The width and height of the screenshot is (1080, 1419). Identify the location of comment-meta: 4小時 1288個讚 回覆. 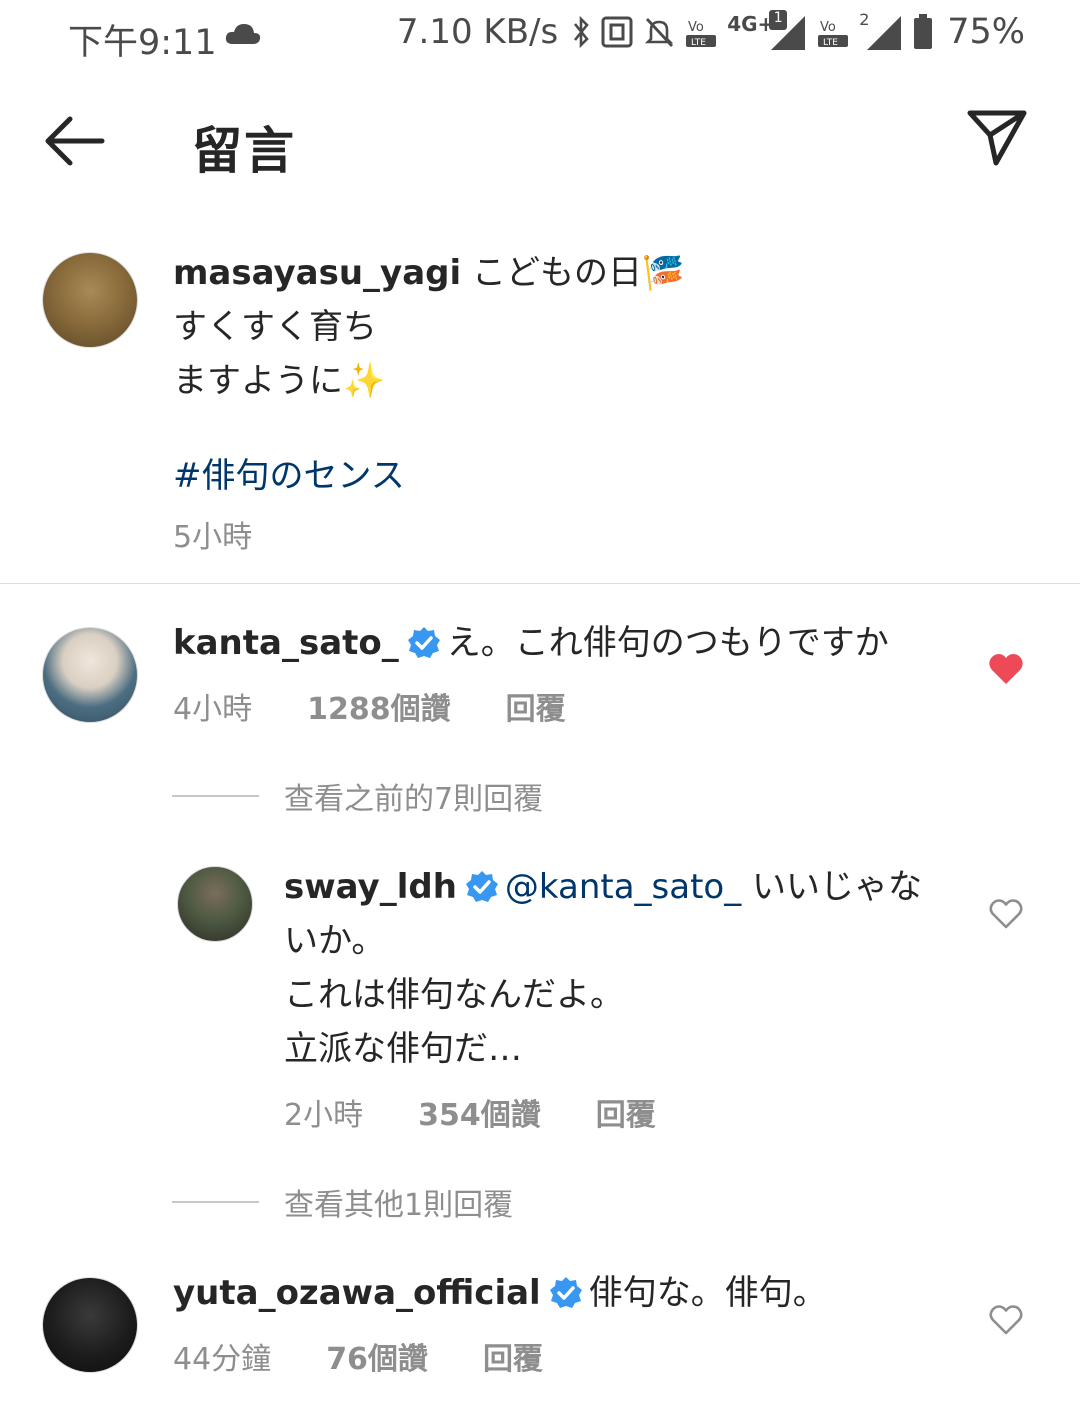
(369, 706).